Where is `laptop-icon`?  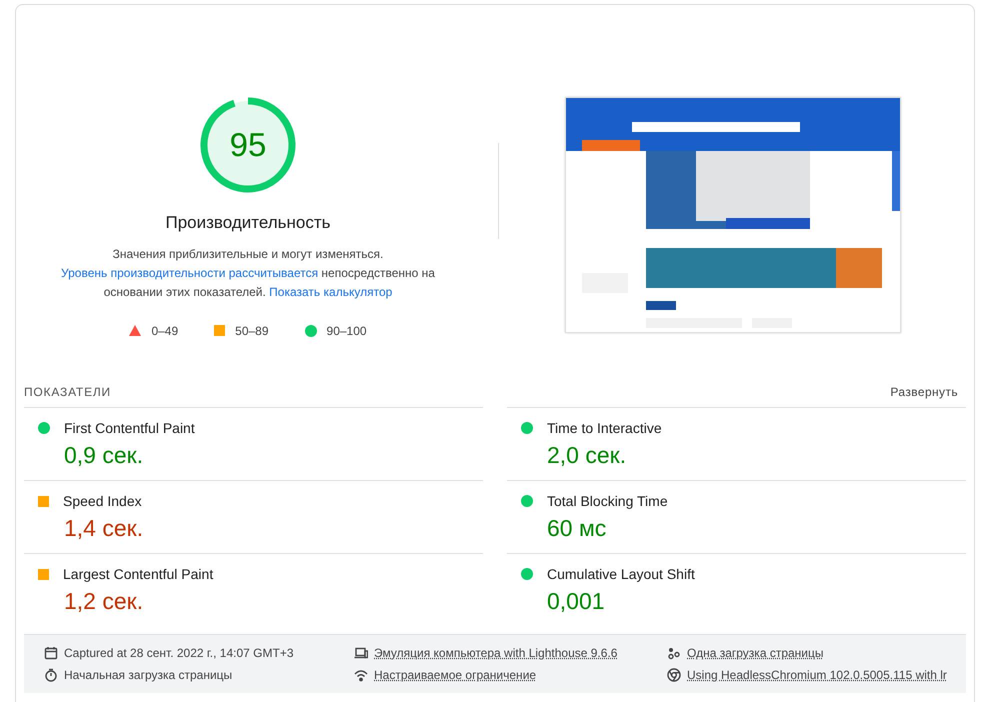
laptop-icon is located at coordinates (361, 653).